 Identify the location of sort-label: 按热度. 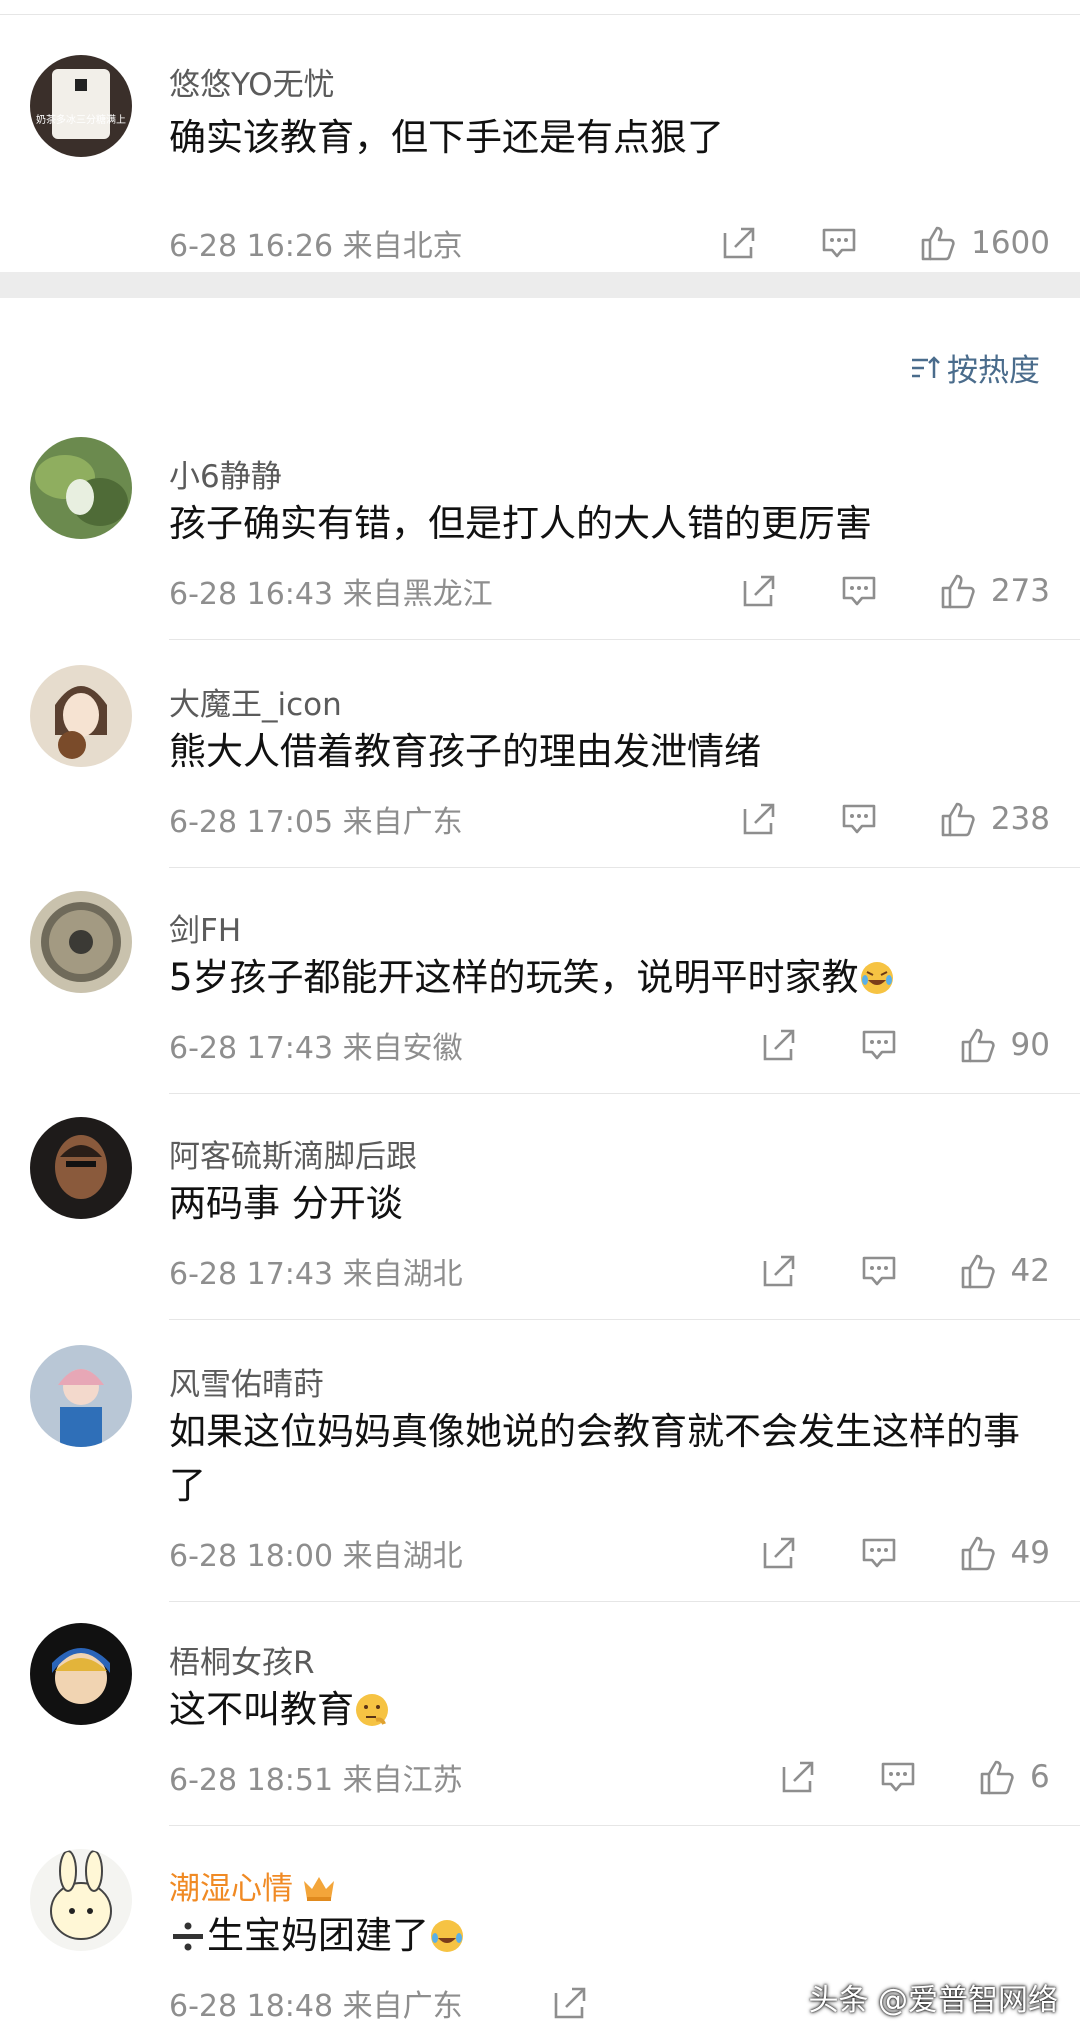
(993, 371).